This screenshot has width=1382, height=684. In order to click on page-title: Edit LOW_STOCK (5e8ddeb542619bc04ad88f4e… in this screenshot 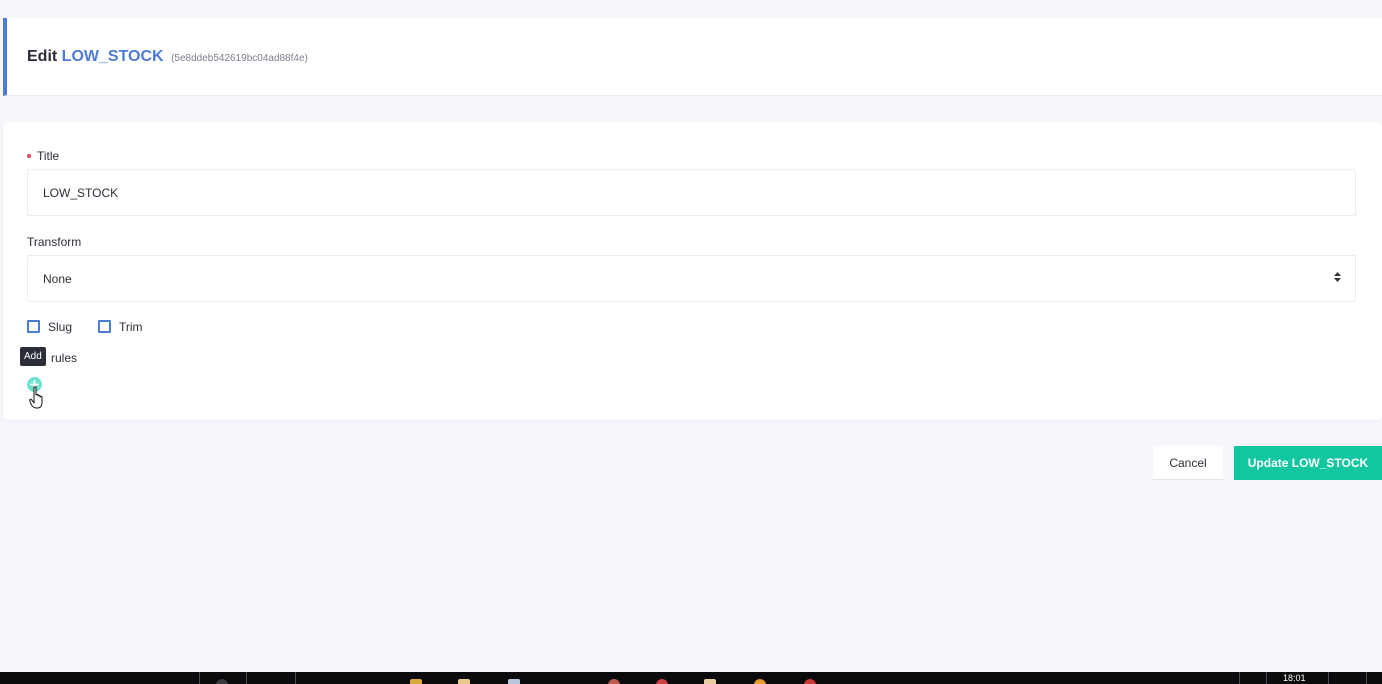, I will do `click(167, 57)`.